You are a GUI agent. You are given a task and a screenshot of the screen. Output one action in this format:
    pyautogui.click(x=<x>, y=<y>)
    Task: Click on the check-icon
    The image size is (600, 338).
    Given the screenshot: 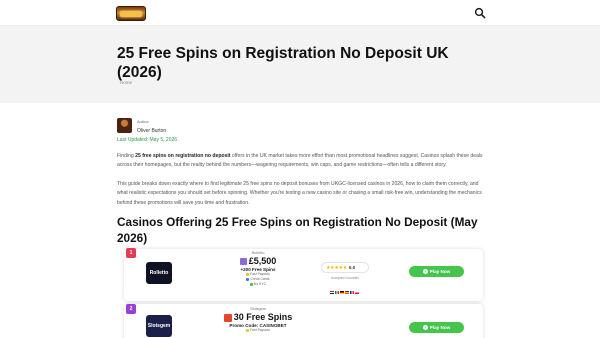 What is the action you would take?
    pyautogui.click(x=251, y=285)
    